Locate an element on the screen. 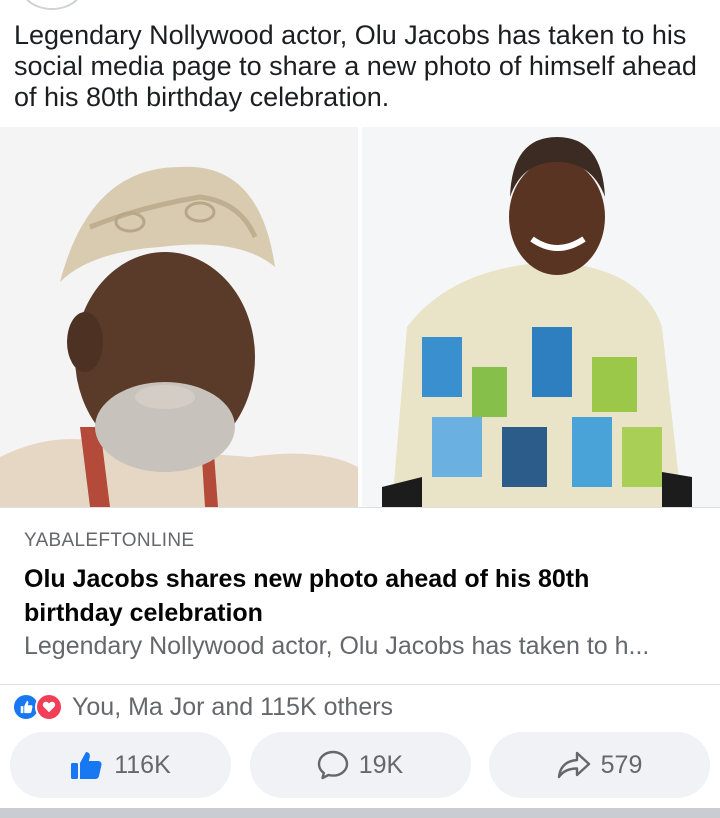  bottom-divider is located at coordinates (360, 813).